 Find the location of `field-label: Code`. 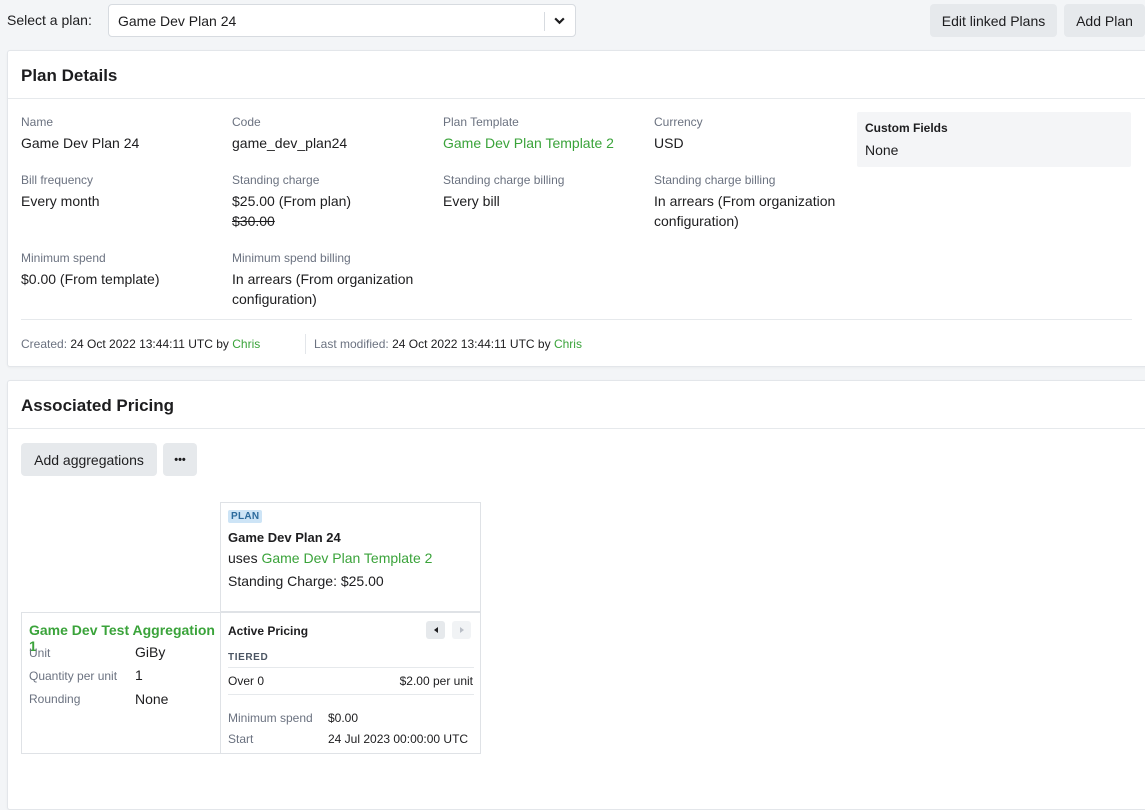

field-label: Code is located at coordinates (246, 122).